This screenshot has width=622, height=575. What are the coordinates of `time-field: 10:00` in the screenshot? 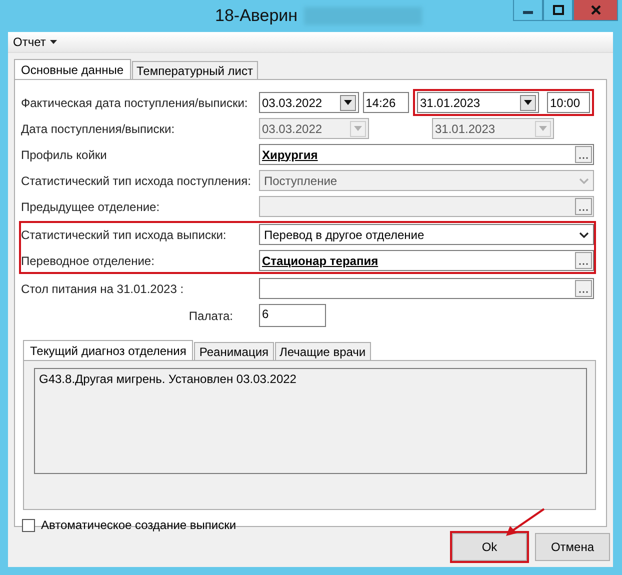 It's located at (568, 102).